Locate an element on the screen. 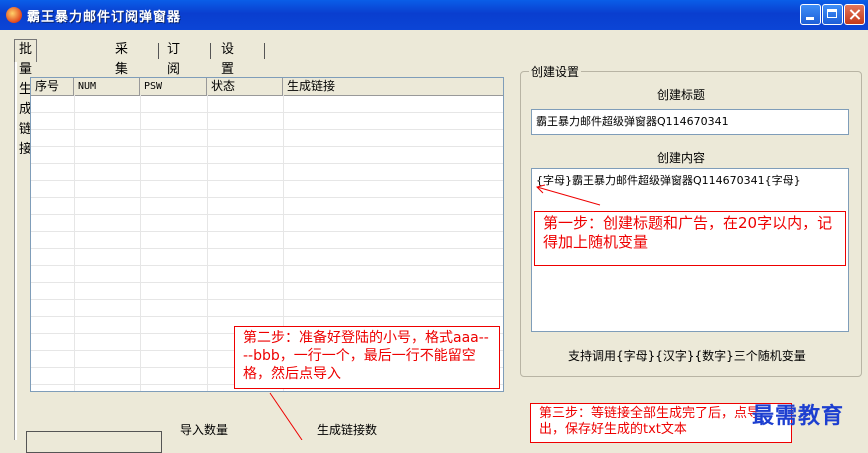 The width and height of the screenshot is (868, 453). watermark-logo: 最需教育 is located at coordinates (798, 416).